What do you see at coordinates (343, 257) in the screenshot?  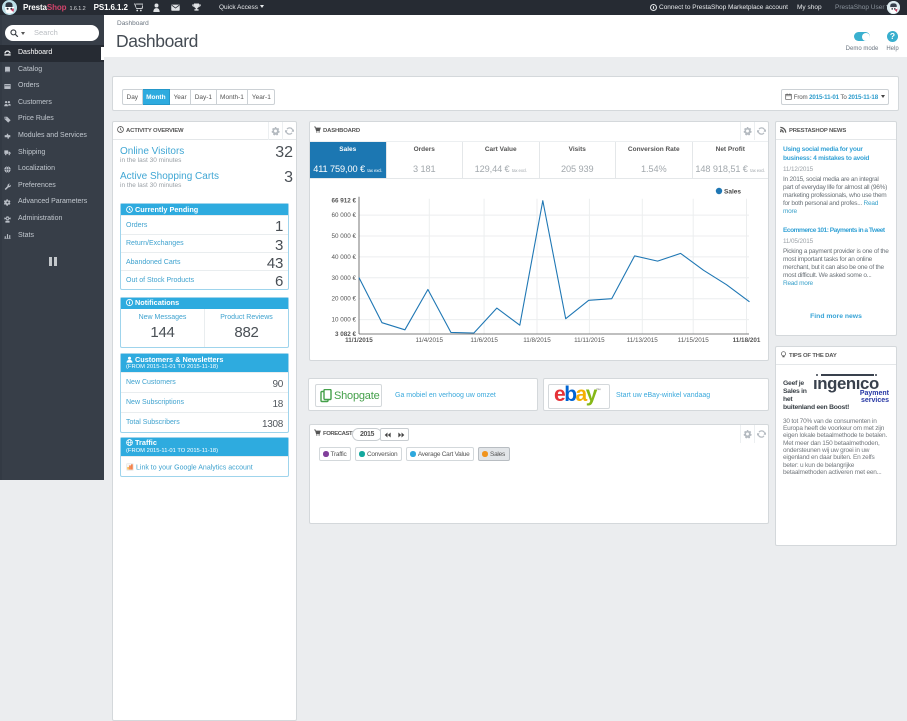 I see `svg-text: 40 000 €` at bounding box center [343, 257].